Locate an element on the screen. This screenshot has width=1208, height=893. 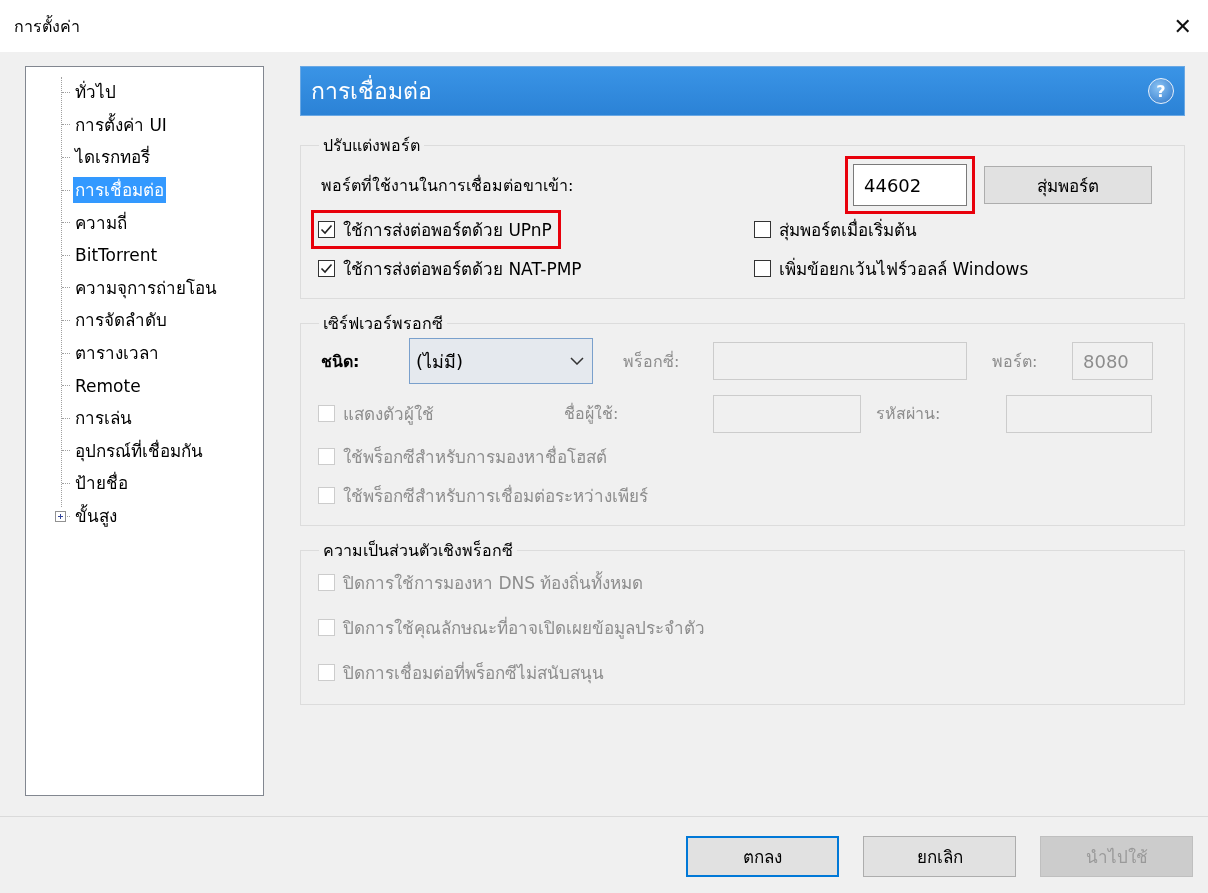
field-label: รหัสผ่าน: is located at coordinates (909, 414).